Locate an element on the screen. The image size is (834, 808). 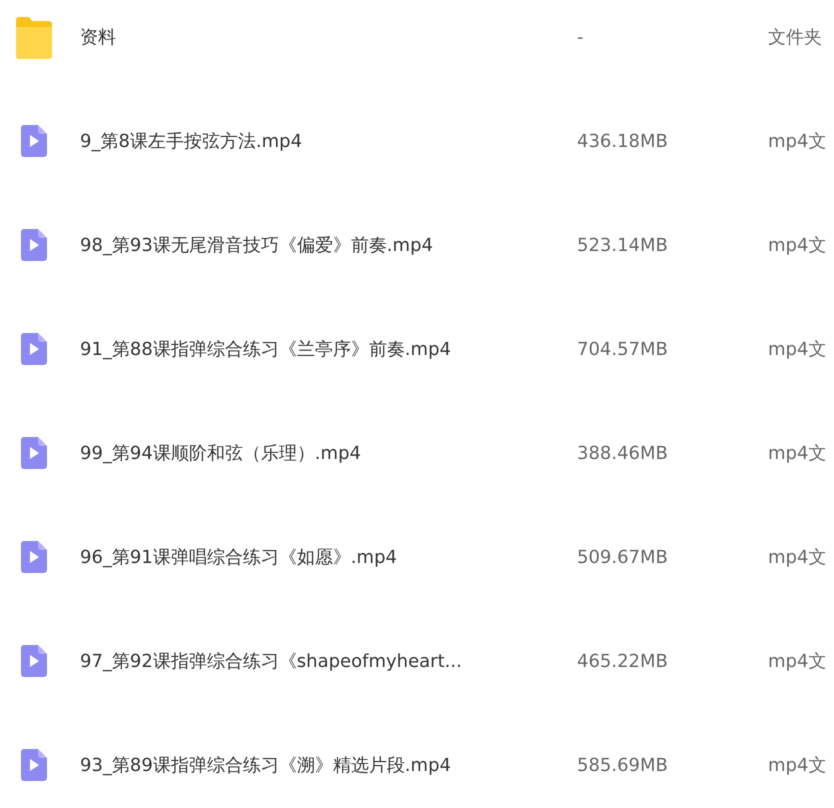
file-size: 523.14MB is located at coordinates (623, 245).